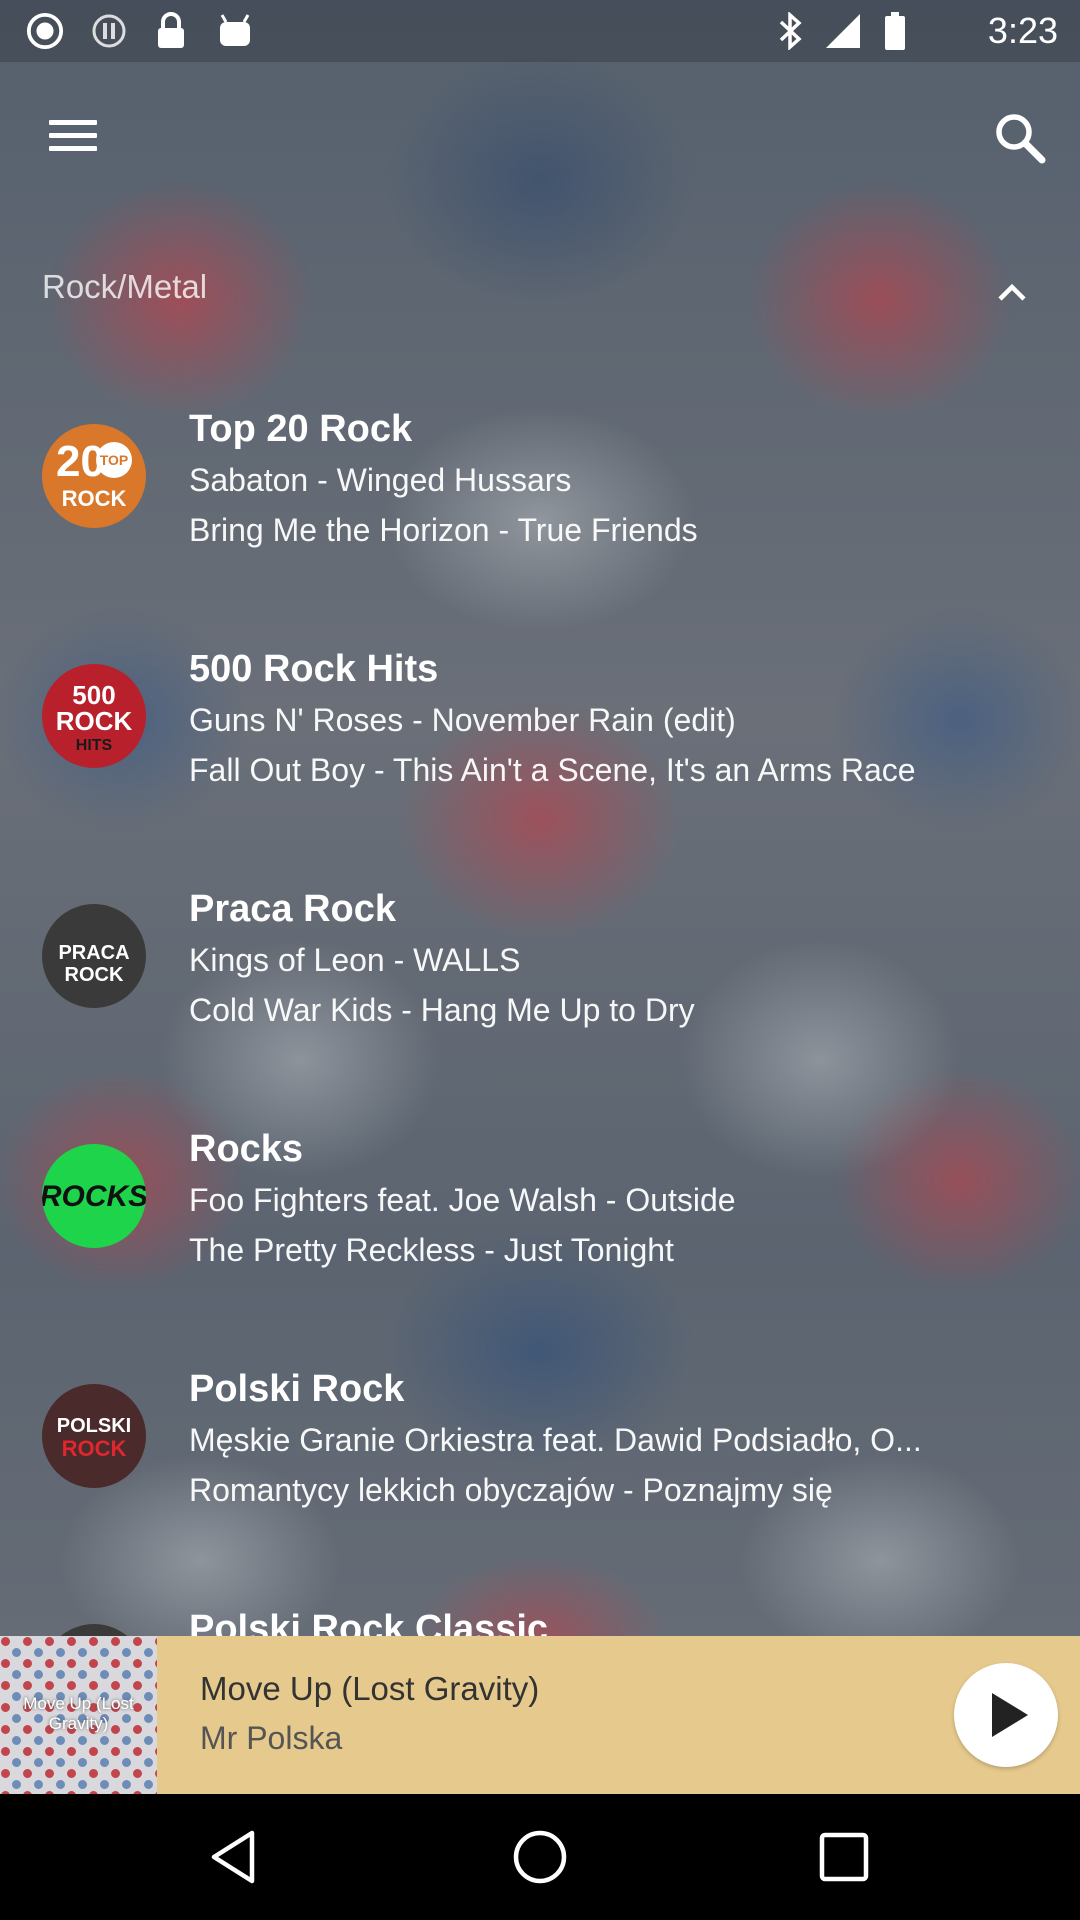  I want to click on station-logo, so click(94, 1630).